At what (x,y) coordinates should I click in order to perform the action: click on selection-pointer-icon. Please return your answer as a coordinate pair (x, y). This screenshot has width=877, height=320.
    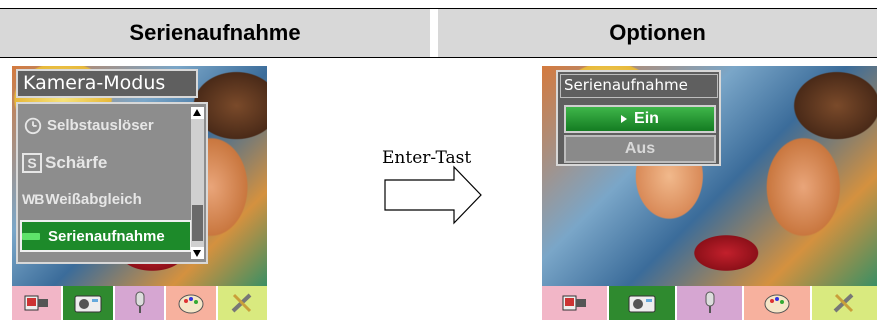
    Looking at the image, I should click on (624, 119).